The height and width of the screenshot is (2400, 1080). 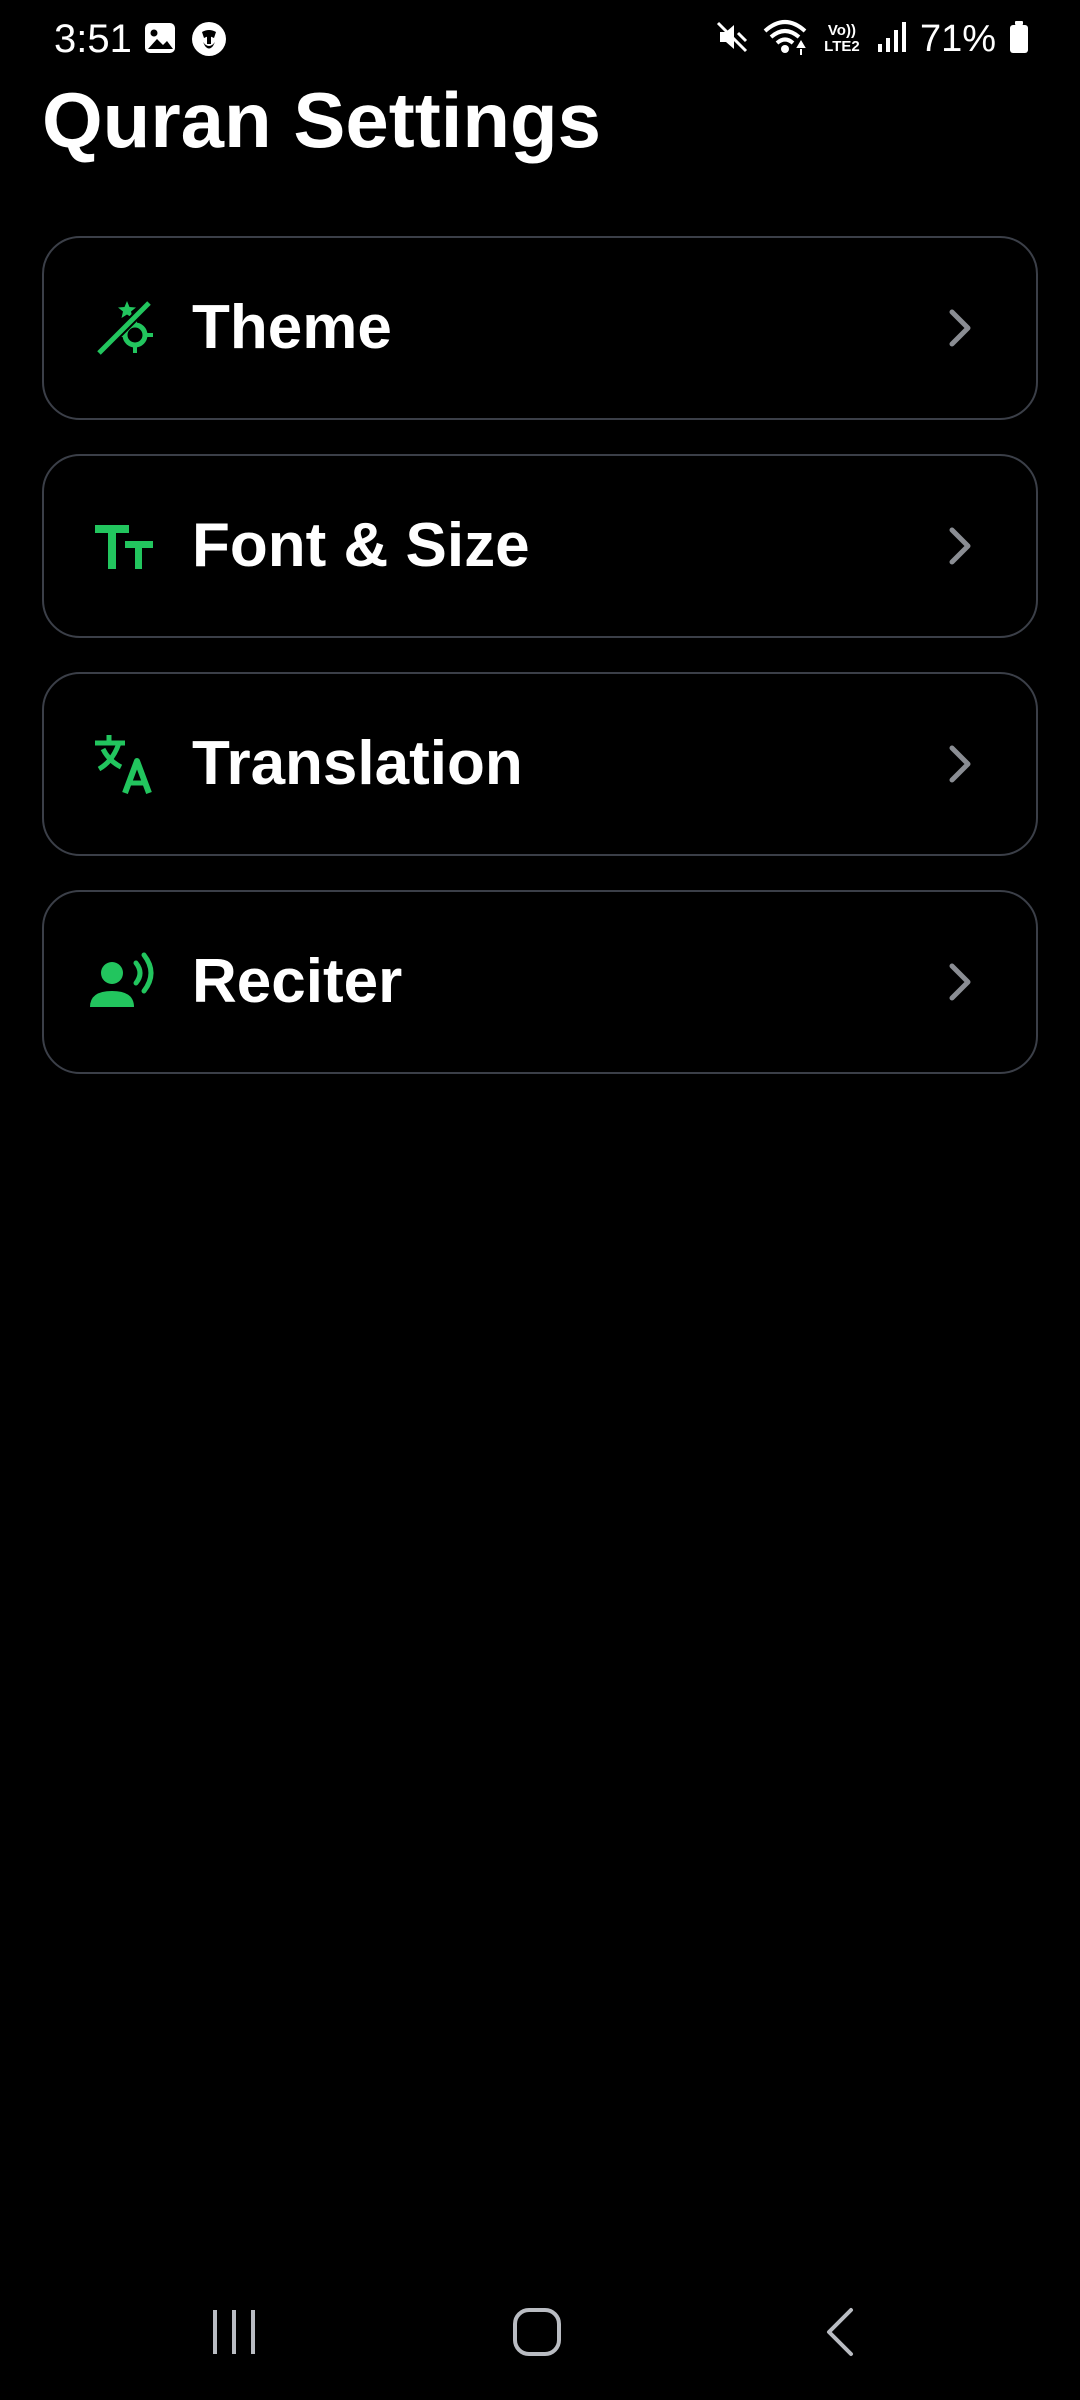 I want to click on status-time: 3:51, so click(x=93, y=39).